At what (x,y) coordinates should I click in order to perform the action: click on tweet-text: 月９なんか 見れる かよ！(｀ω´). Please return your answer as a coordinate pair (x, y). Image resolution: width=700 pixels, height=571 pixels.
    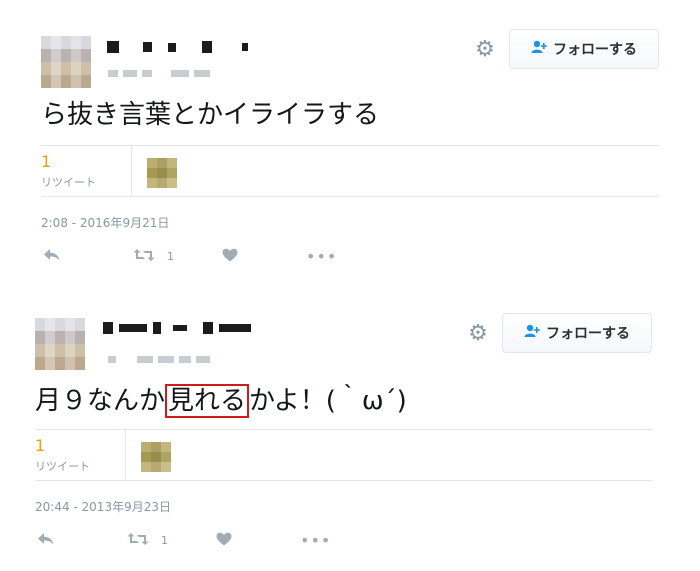
    Looking at the image, I should click on (221, 401).